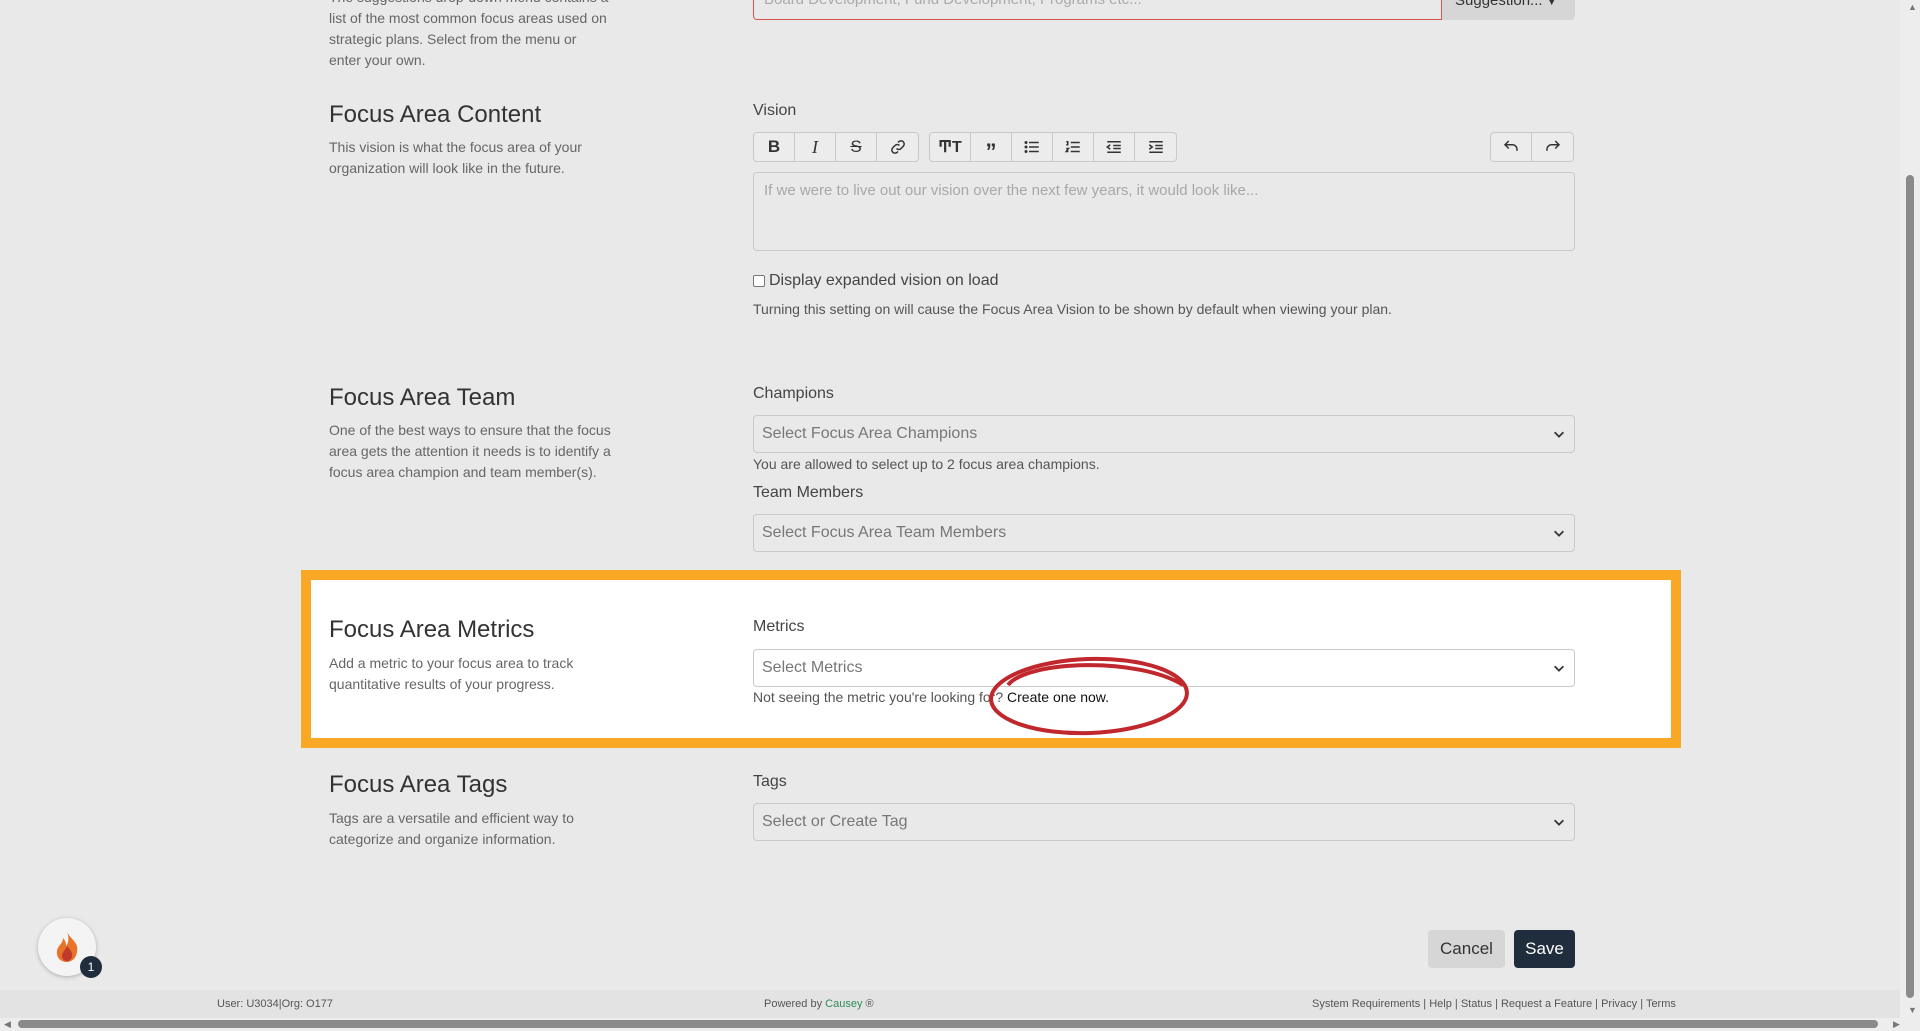 This screenshot has width=1920, height=1031. Describe the element at coordinates (835, 821) in the screenshot. I see `tags-placeholder: Select or Create Tag` at that location.